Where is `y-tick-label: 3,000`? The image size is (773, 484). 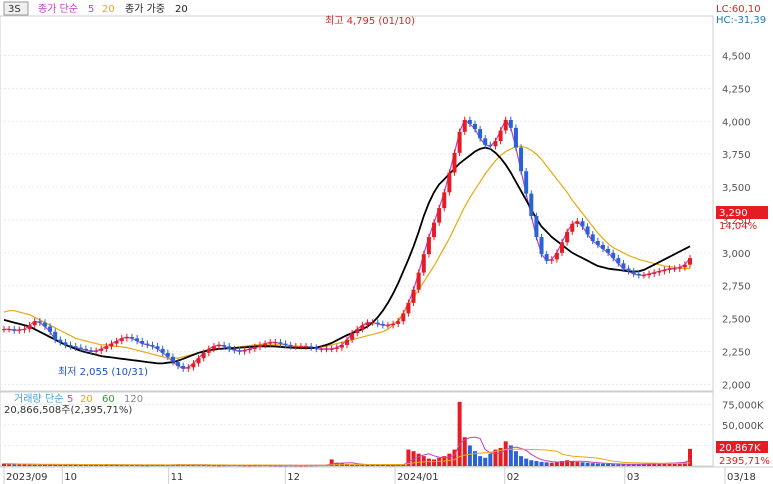 y-tick-label: 3,000 is located at coordinates (736, 254).